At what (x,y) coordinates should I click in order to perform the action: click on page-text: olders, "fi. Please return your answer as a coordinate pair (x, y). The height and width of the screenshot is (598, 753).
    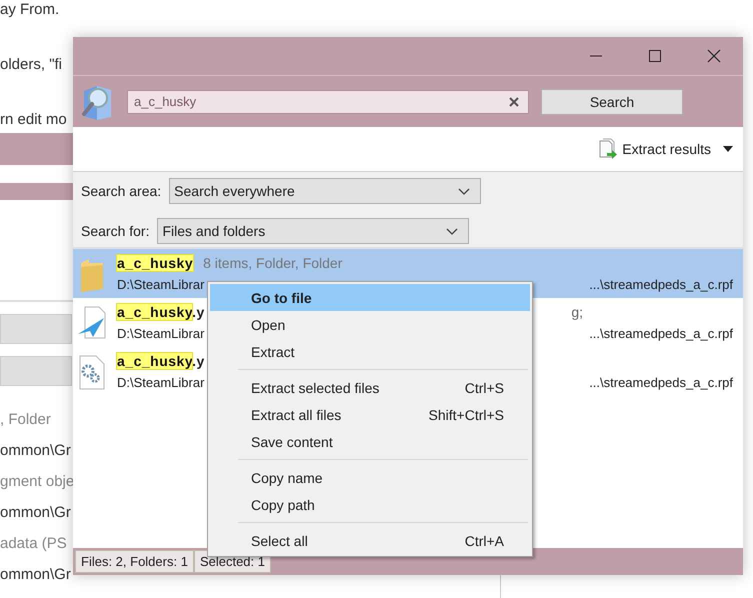
    Looking at the image, I should click on (31, 65).